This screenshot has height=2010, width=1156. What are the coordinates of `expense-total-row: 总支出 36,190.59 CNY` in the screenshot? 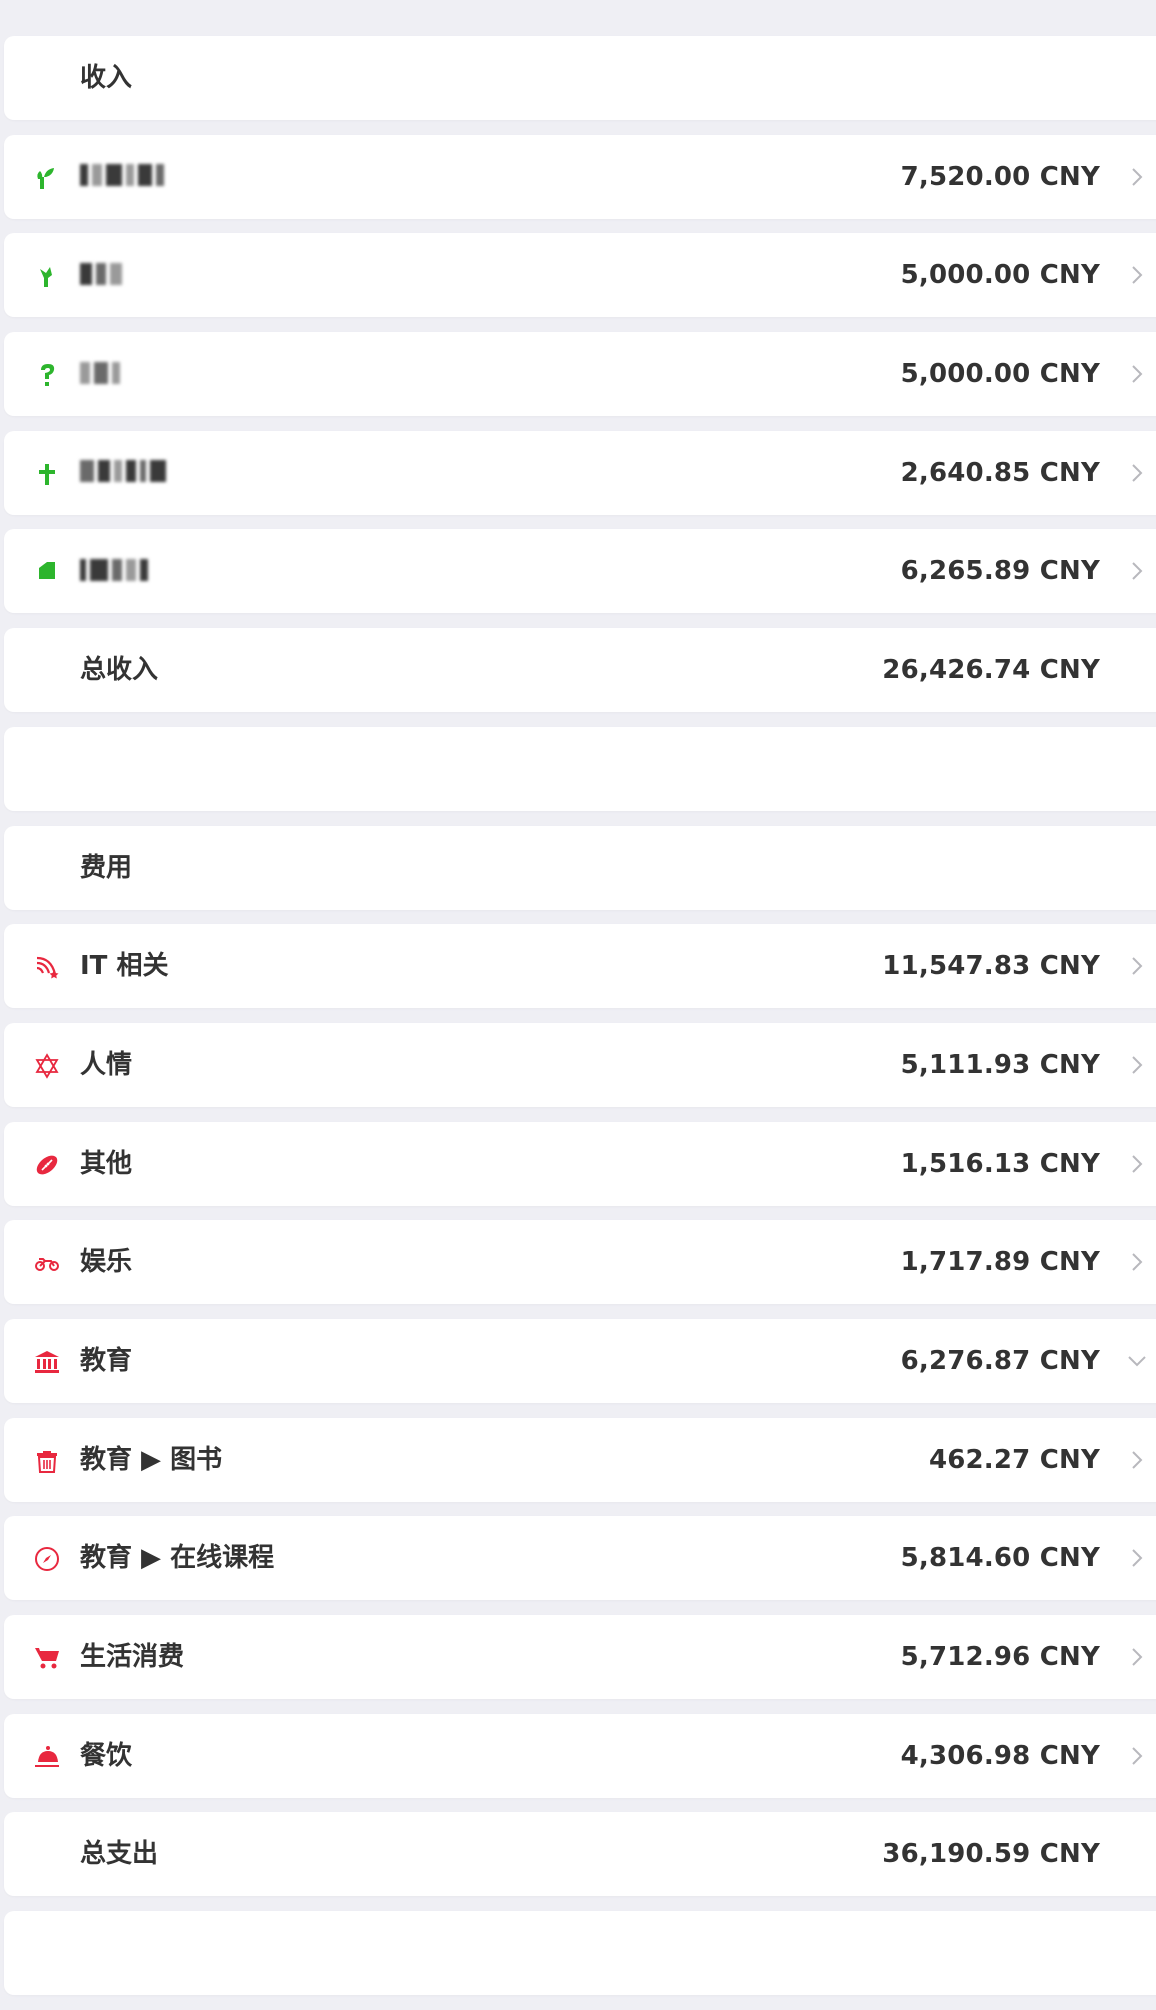 It's located at (580, 1854).